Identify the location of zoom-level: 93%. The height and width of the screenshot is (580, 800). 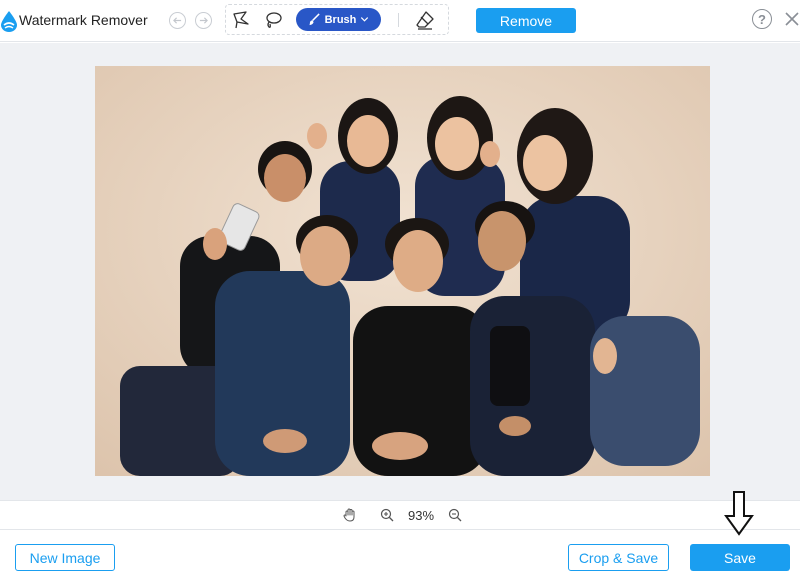
(421, 515).